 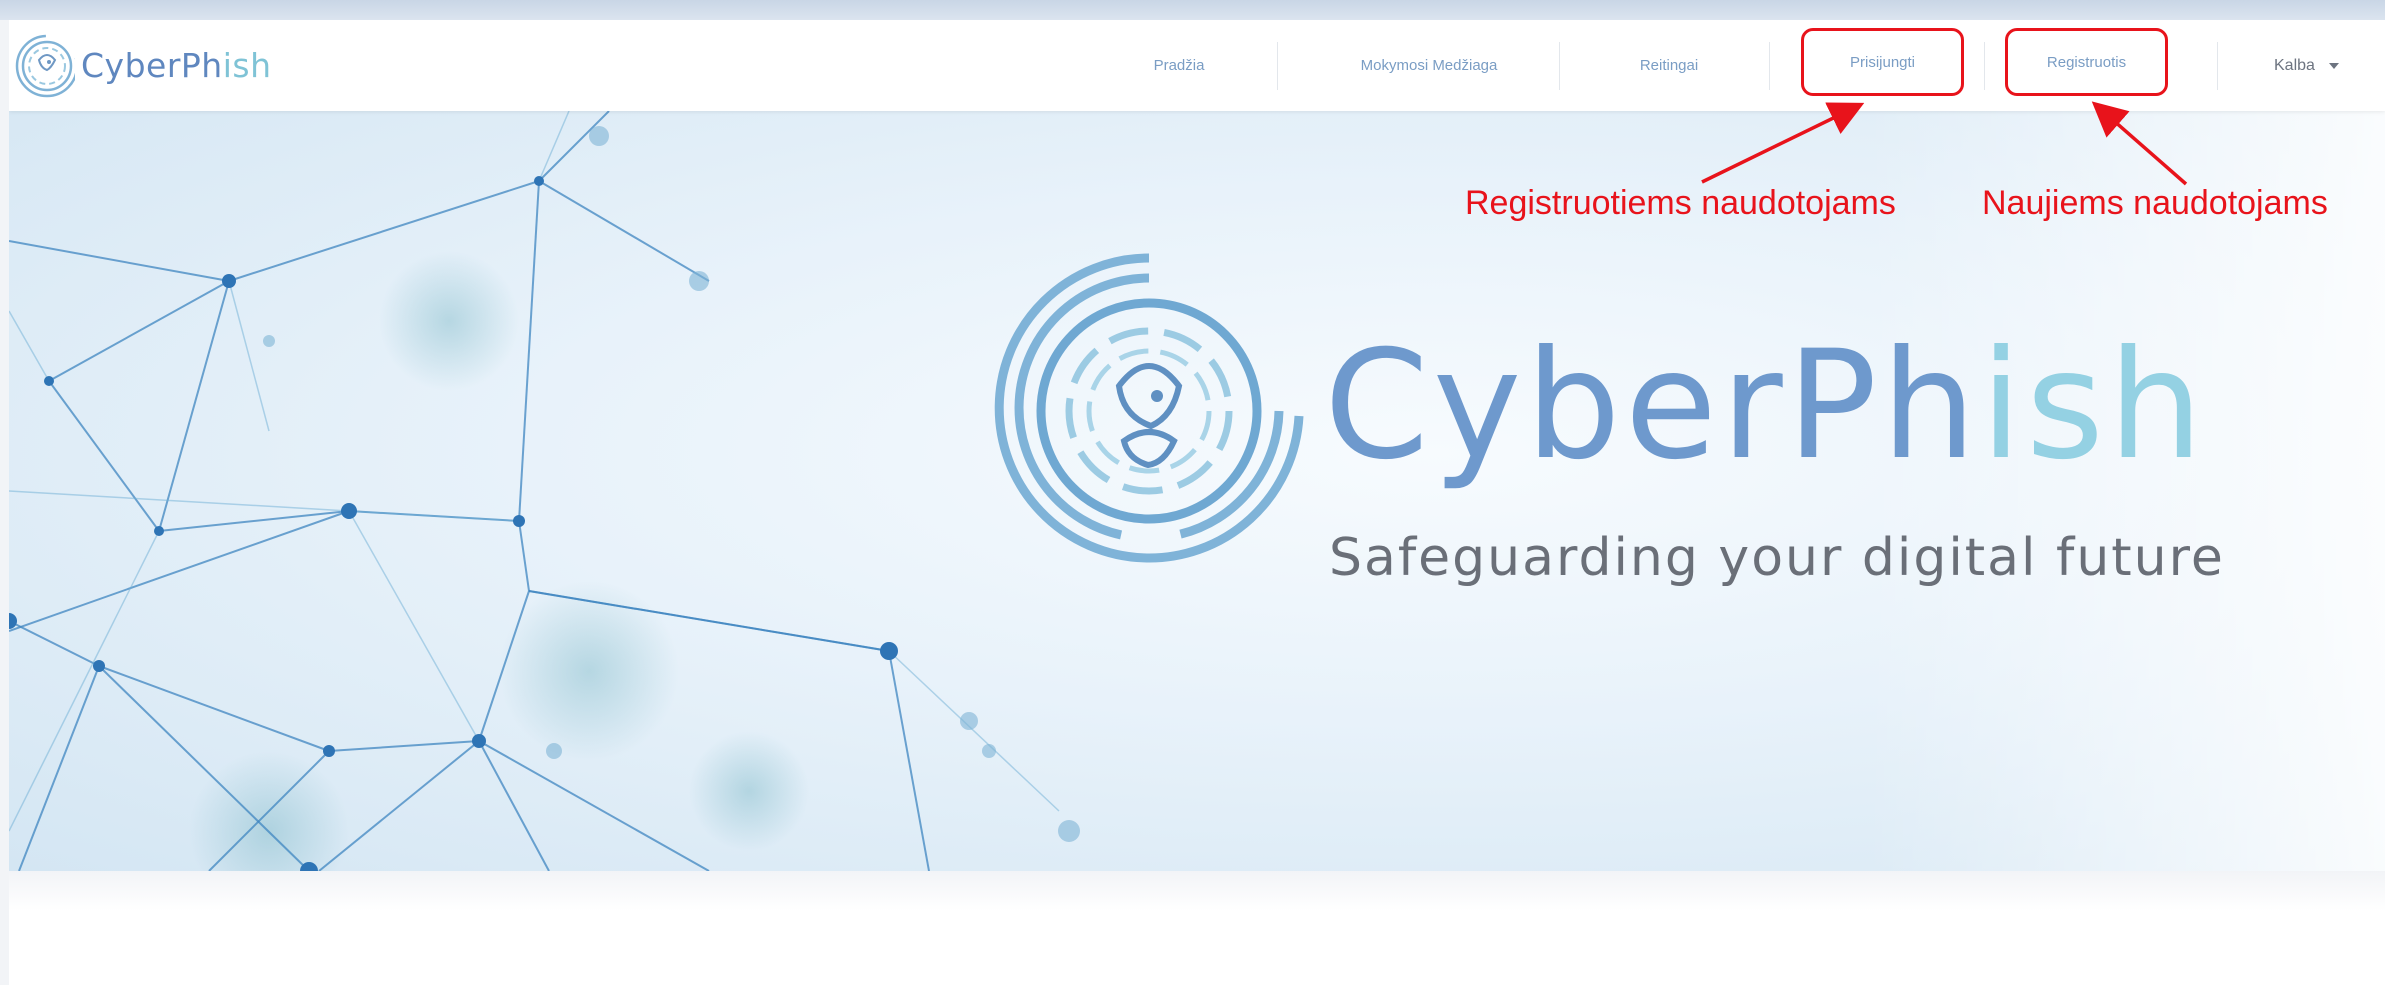 What do you see at coordinates (2139, 143) in the screenshot?
I see `arrow-to-register-icon` at bounding box center [2139, 143].